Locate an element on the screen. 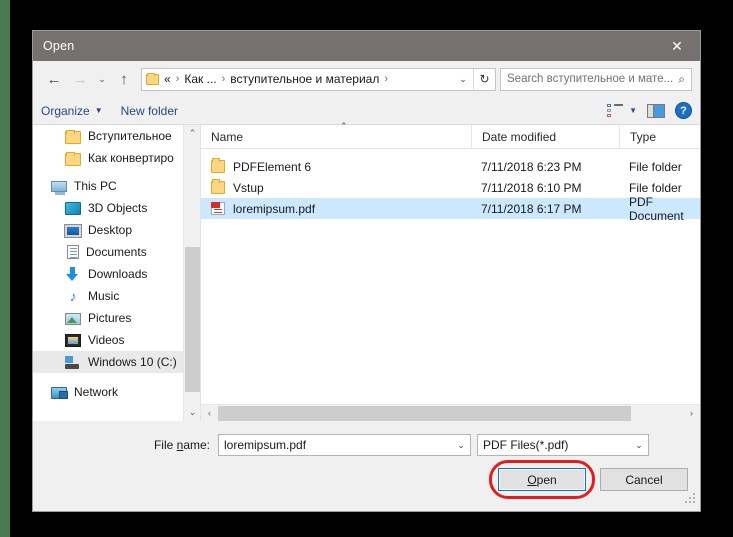  filename-value: loremipsum.pdf is located at coordinates (265, 445).